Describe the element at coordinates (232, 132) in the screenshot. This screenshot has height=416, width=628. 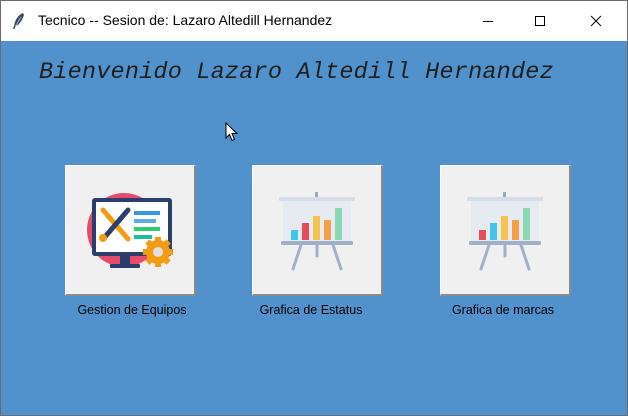
I see `mouse-cursor-icon` at that location.